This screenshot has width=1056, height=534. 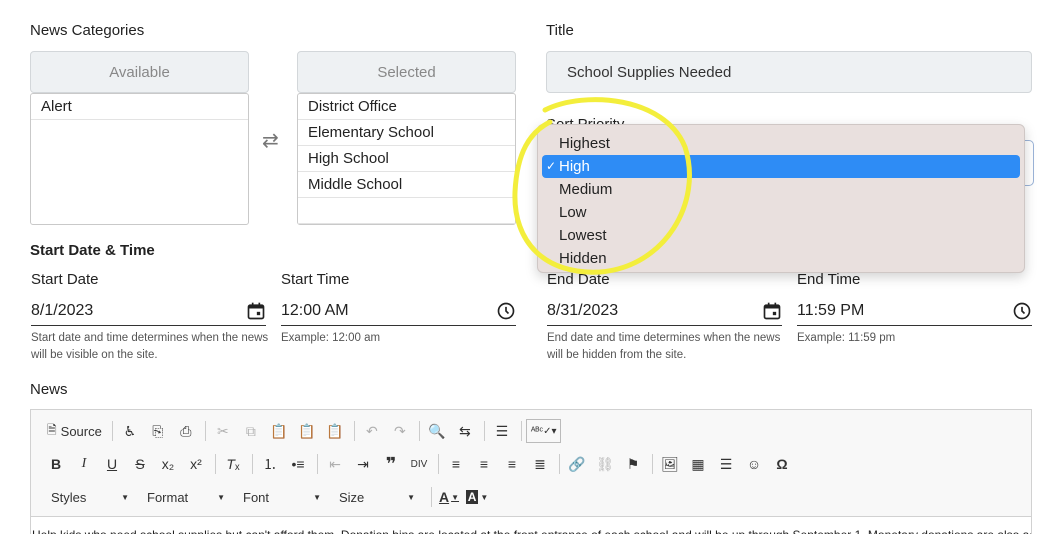 What do you see at coordinates (605, 464) in the screenshot?
I see `unlink-icon: ⛓` at bounding box center [605, 464].